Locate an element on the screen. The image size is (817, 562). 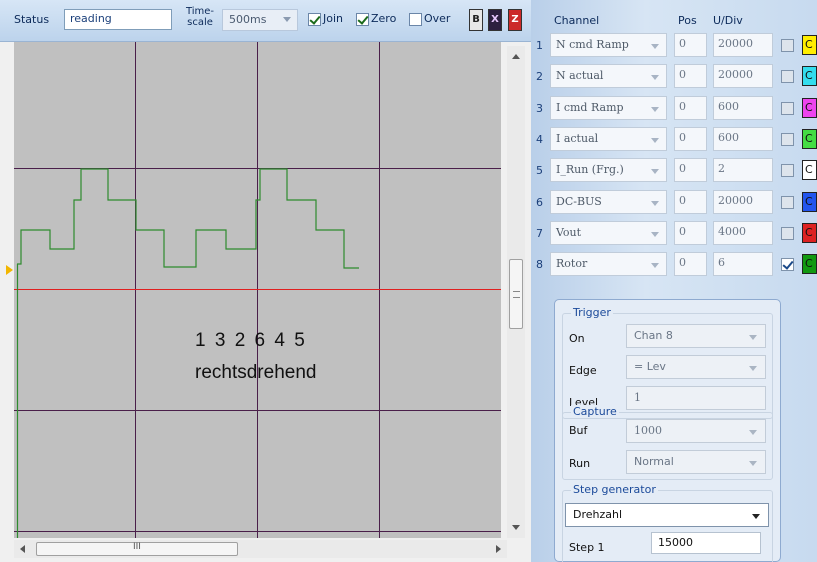
step-generator-mode-value: Drehzahl is located at coordinates (598, 514).